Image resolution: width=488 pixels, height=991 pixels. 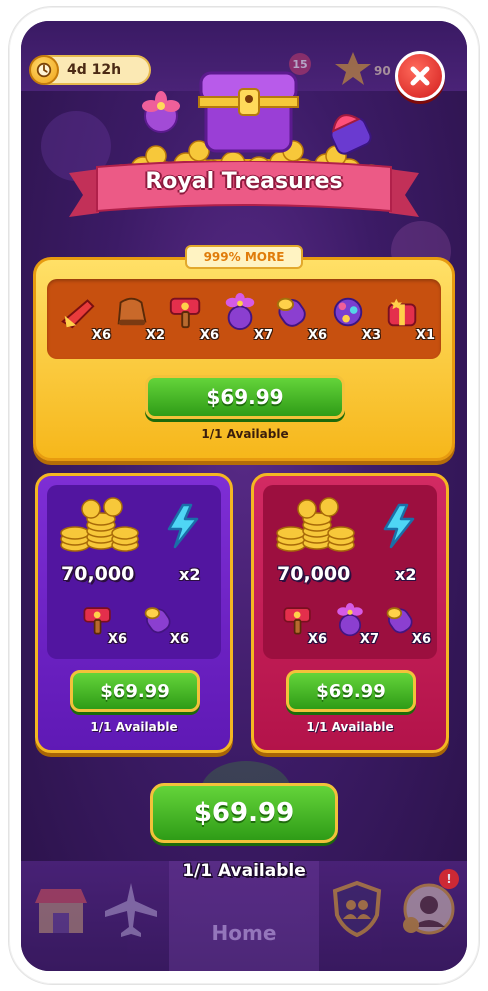 What do you see at coordinates (350, 727) in the screenshot?
I see `pink-offer-availability: 1/1 Available` at bounding box center [350, 727].